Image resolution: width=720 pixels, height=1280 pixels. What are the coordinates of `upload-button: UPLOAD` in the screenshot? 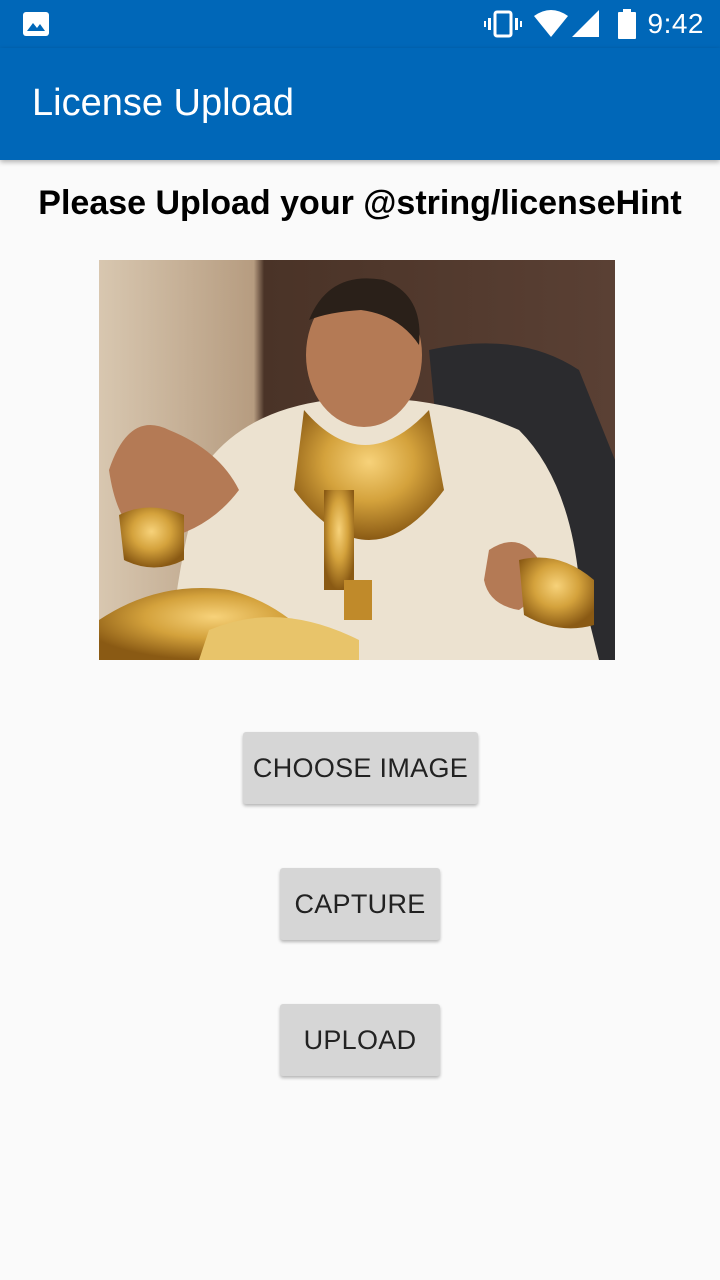 It's located at (360, 1040).